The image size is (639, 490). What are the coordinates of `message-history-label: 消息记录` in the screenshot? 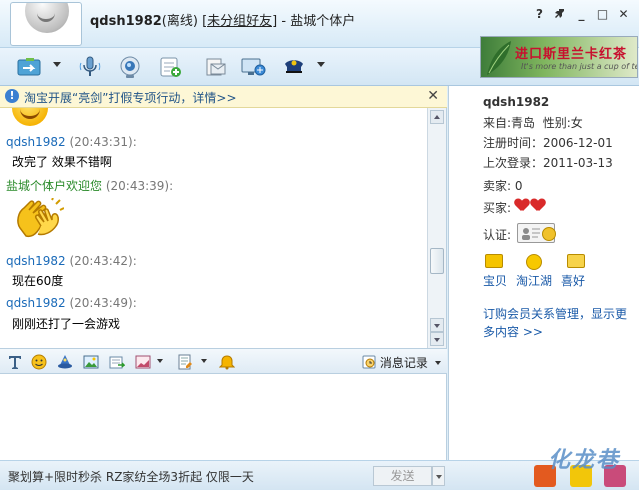 It's located at (403, 363).